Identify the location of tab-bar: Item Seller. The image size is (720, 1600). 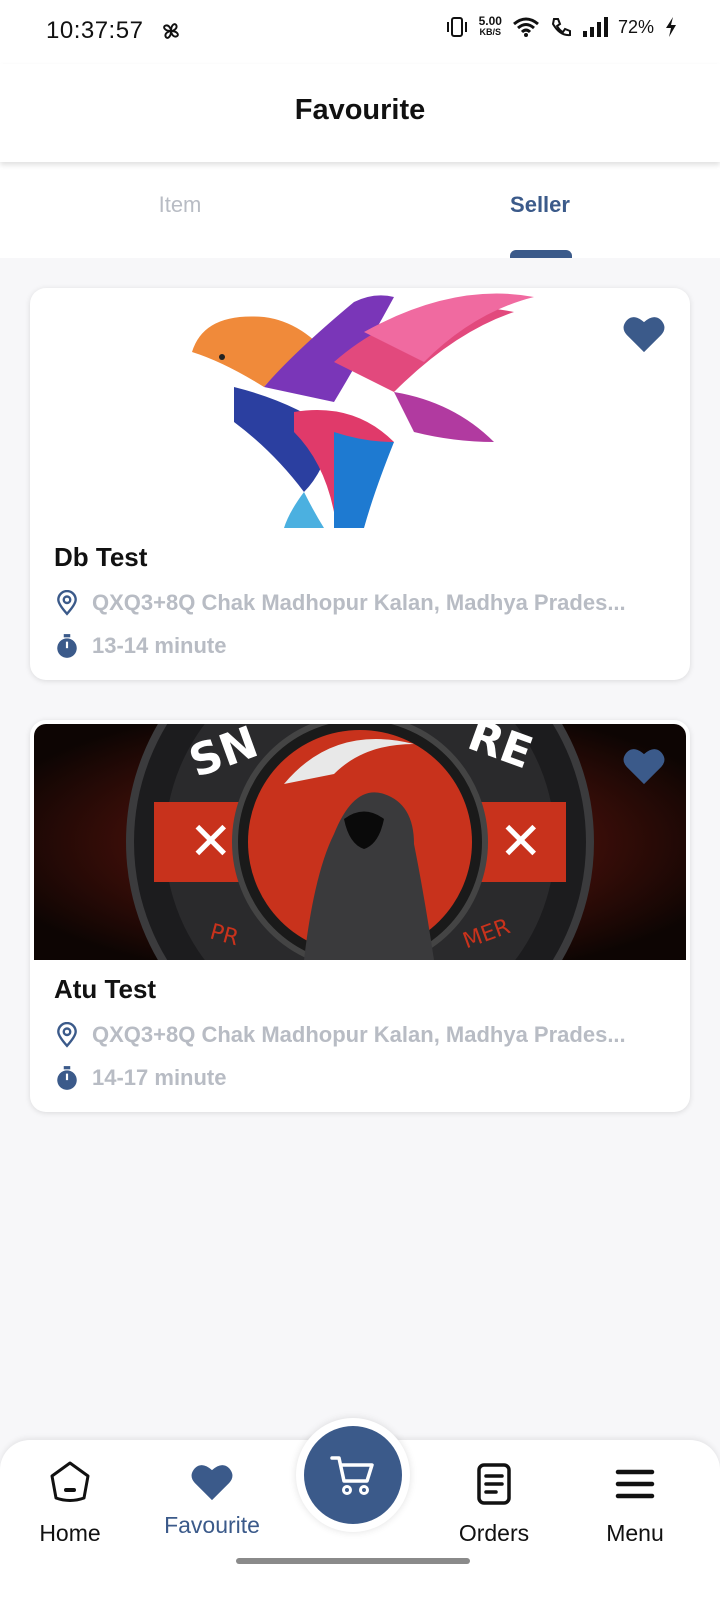
(360, 210).